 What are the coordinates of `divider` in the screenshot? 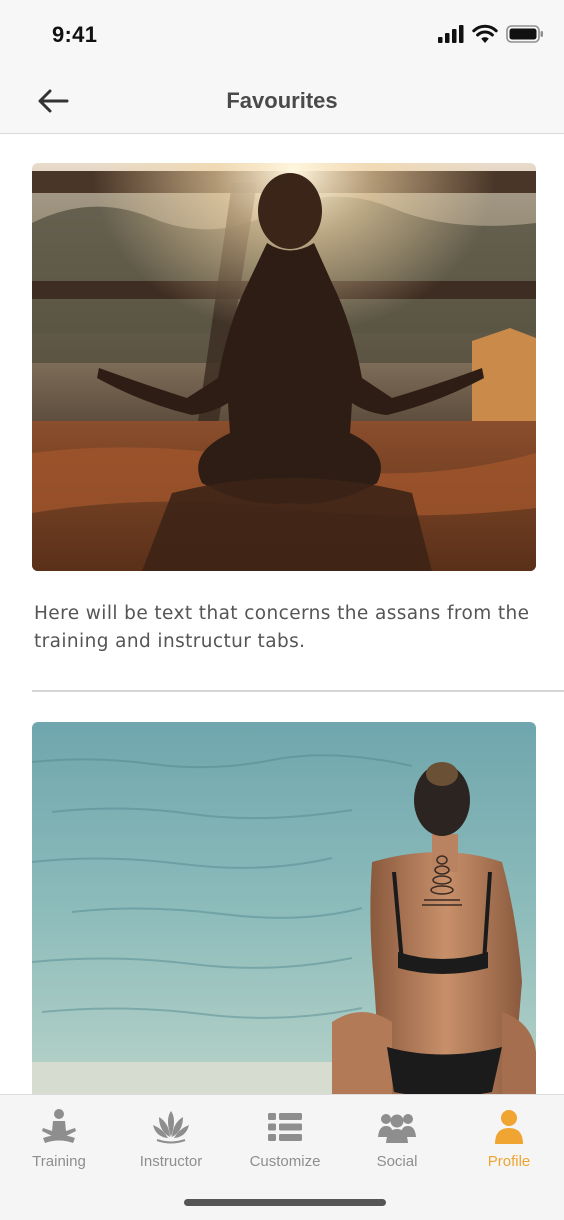 It's located at (298, 691).